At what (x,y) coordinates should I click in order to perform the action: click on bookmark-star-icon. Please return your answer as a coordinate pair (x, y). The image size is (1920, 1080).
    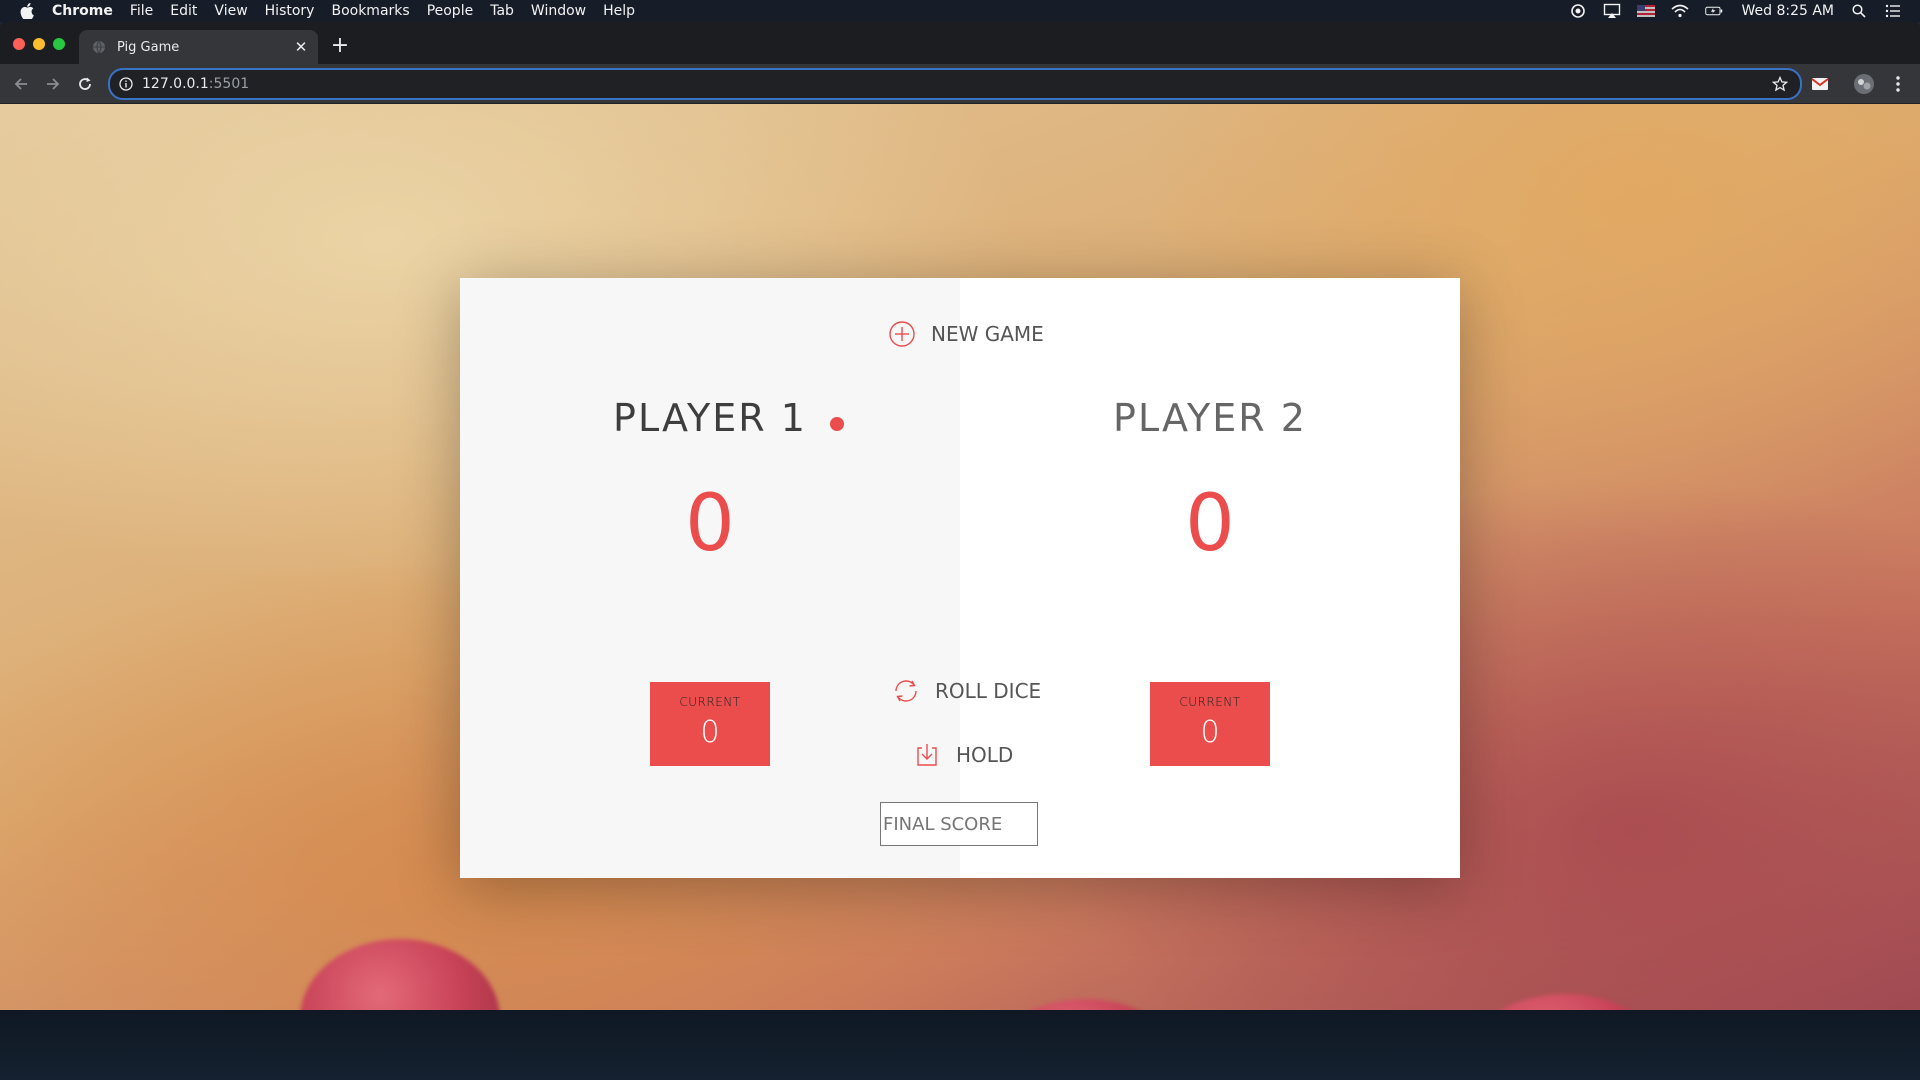
    Looking at the image, I should click on (1780, 84).